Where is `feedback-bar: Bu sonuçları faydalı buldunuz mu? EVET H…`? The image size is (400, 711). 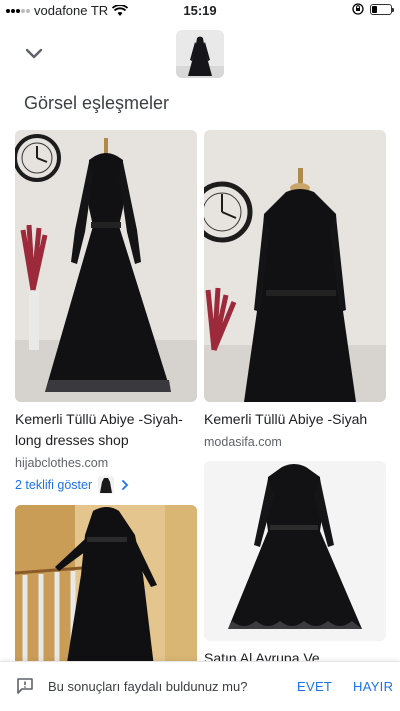 feedback-bar: Bu sonuçları faydalı buldunuz mu? EVET H… is located at coordinates (200, 686).